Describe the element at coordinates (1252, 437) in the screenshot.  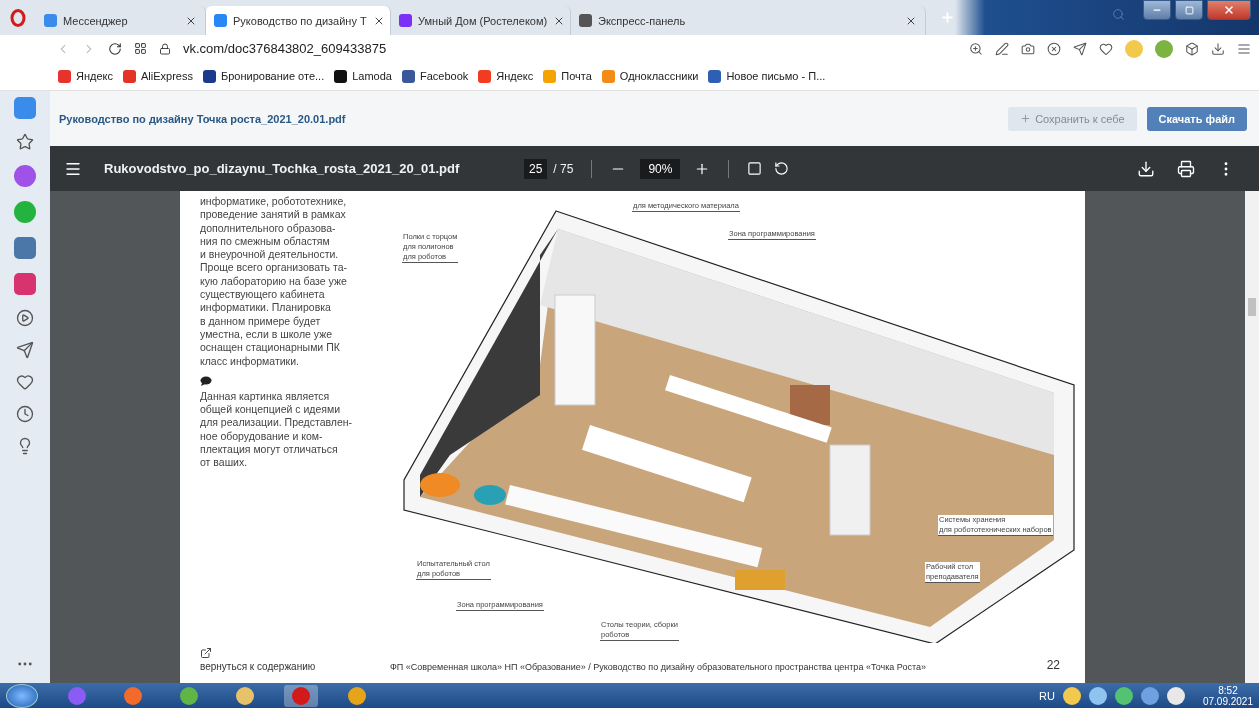
I see `scrollbar` at that location.